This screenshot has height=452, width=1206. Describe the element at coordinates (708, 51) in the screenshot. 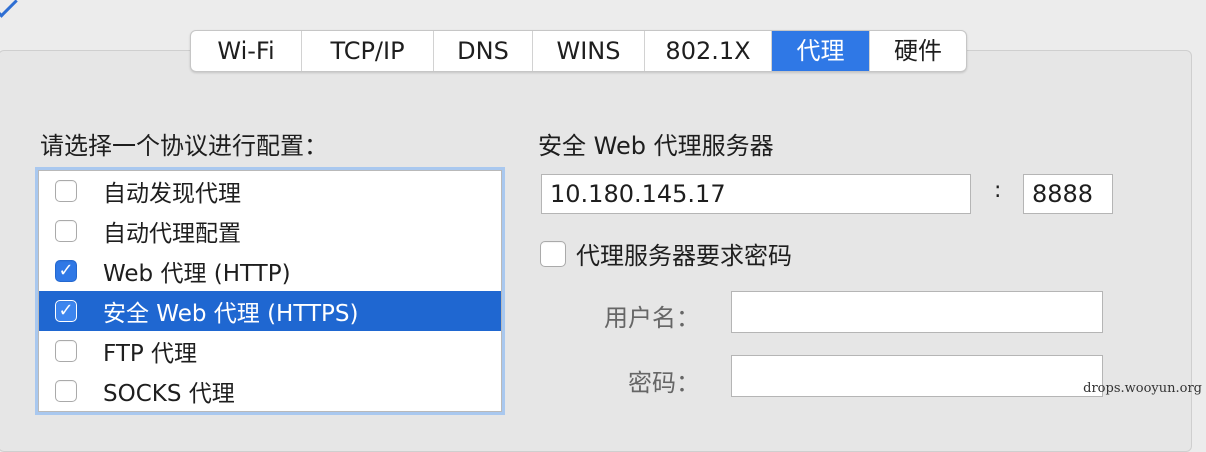

I see `tab-8021x: 802.1X` at that location.